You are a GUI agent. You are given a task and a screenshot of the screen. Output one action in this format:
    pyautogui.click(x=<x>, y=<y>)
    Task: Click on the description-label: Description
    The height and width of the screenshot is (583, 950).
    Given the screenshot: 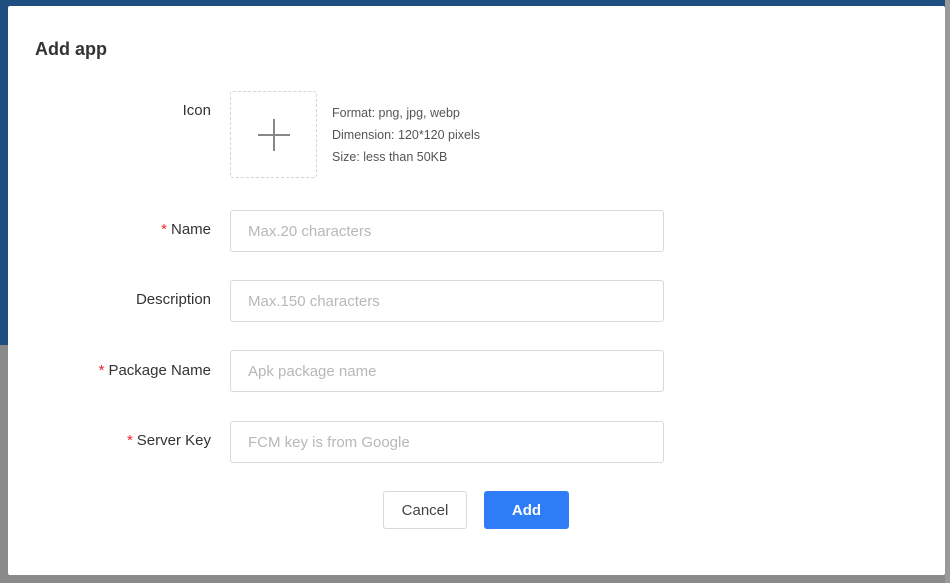 What is the action you would take?
    pyautogui.click(x=173, y=299)
    